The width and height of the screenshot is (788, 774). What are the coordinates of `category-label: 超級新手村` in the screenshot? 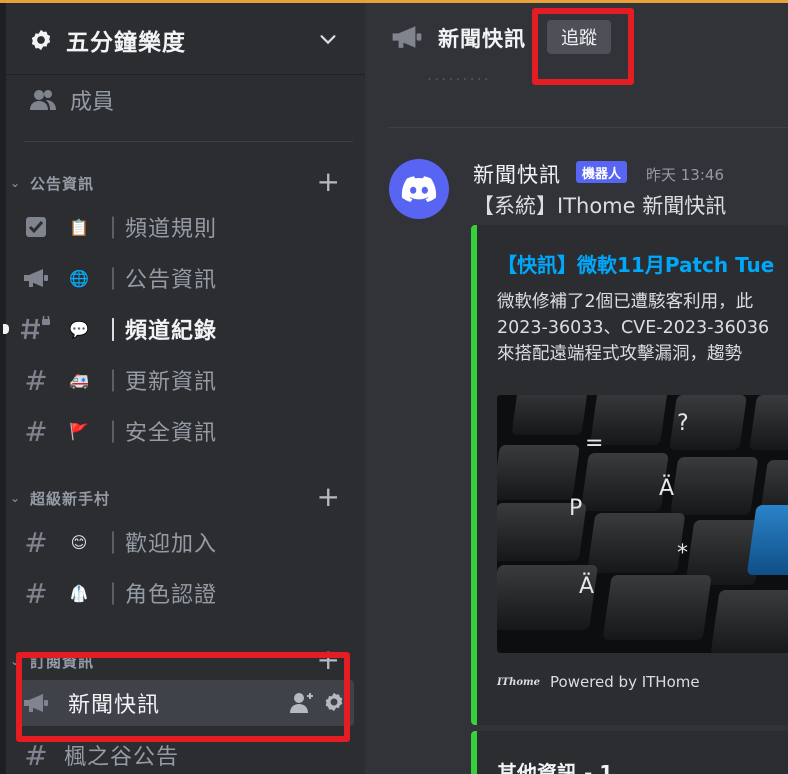 It's located at (70, 498).